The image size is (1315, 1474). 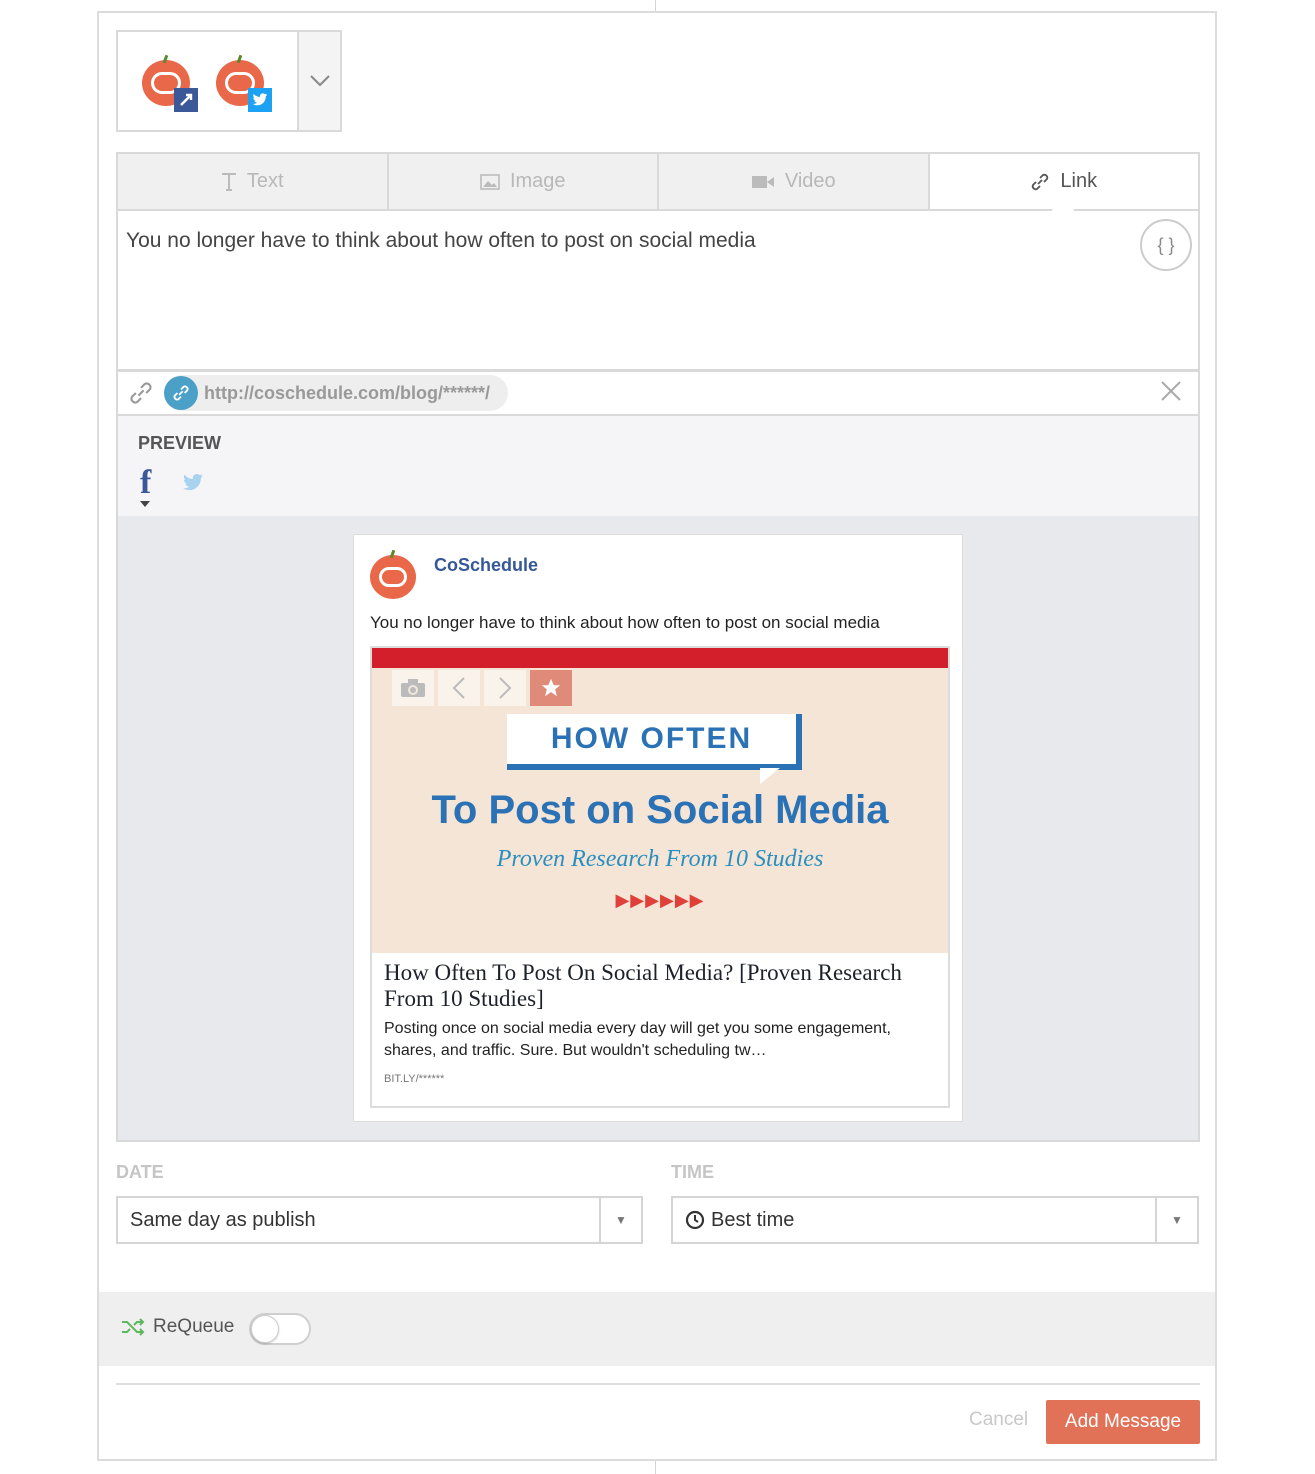 I want to click on insert-variable-button: { }, so click(x=1166, y=245).